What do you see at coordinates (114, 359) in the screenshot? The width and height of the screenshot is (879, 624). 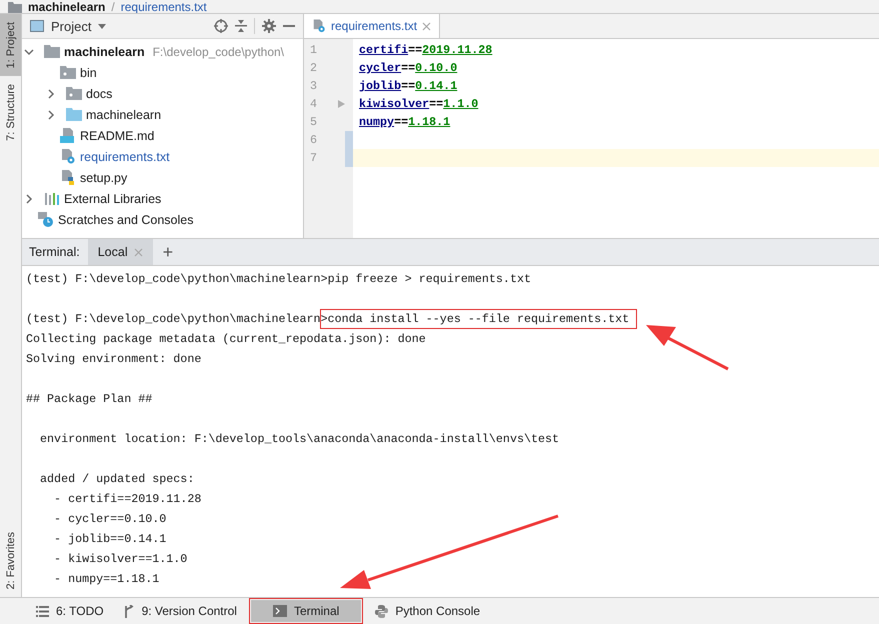 I see `terminal-line: Solving environment: done` at bounding box center [114, 359].